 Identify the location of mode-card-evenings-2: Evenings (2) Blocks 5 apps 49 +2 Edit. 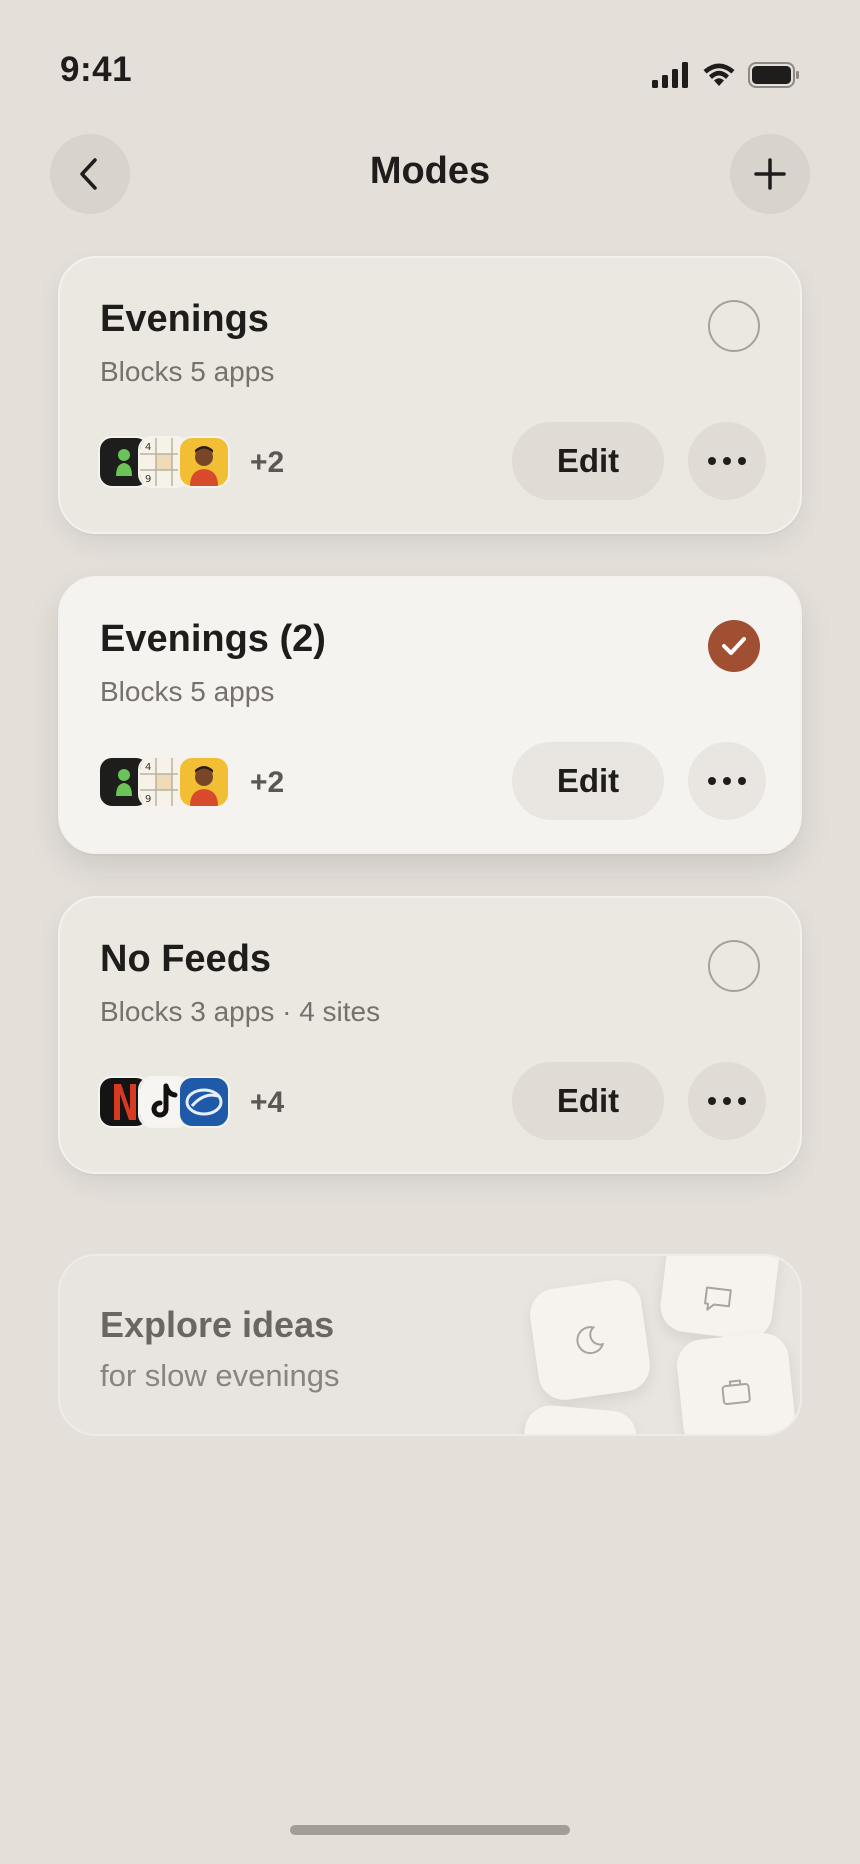
(430, 715).